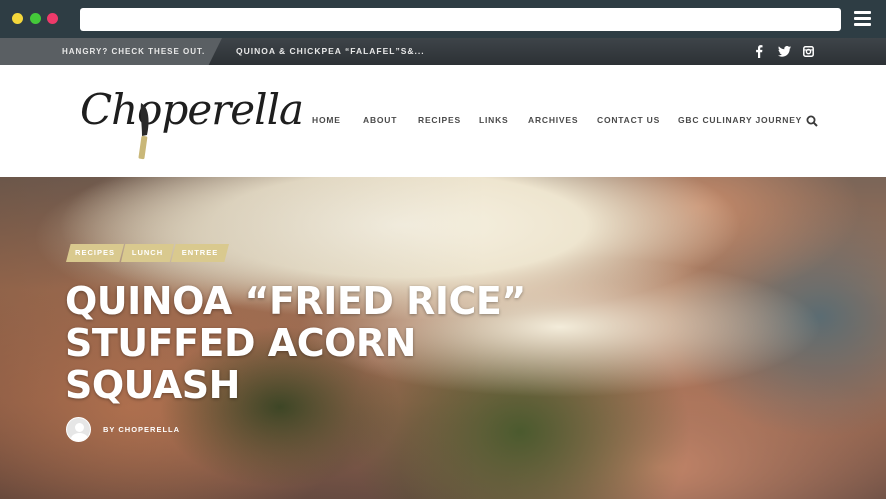 This screenshot has width=886, height=499. What do you see at coordinates (494, 120) in the screenshot?
I see `nav-links: LINKS` at bounding box center [494, 120].